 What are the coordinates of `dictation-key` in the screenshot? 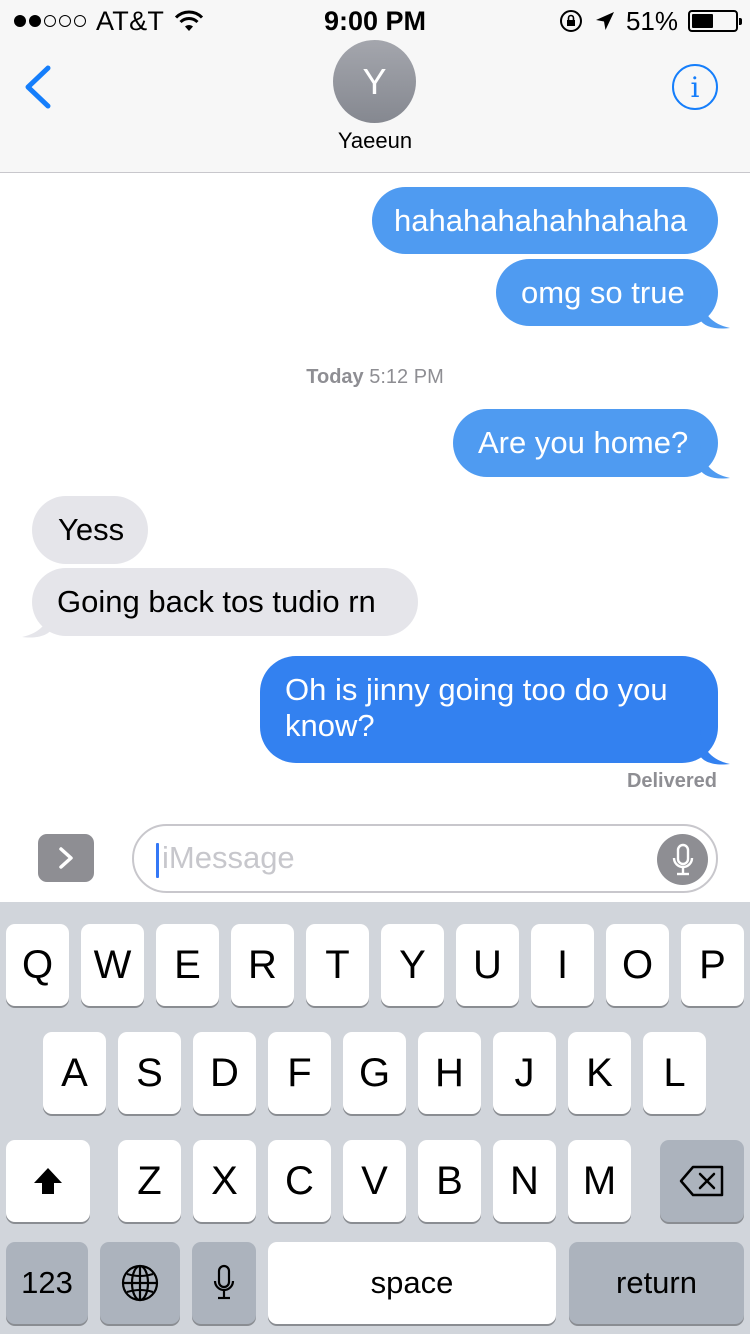 It's located at (224, 1283).